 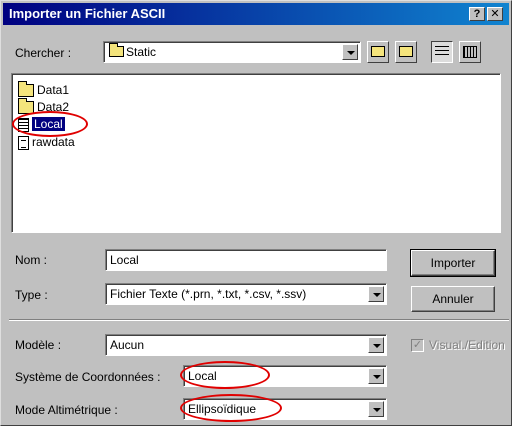 I want to click on filetype-label: Type :, so click(x=31, y=295).